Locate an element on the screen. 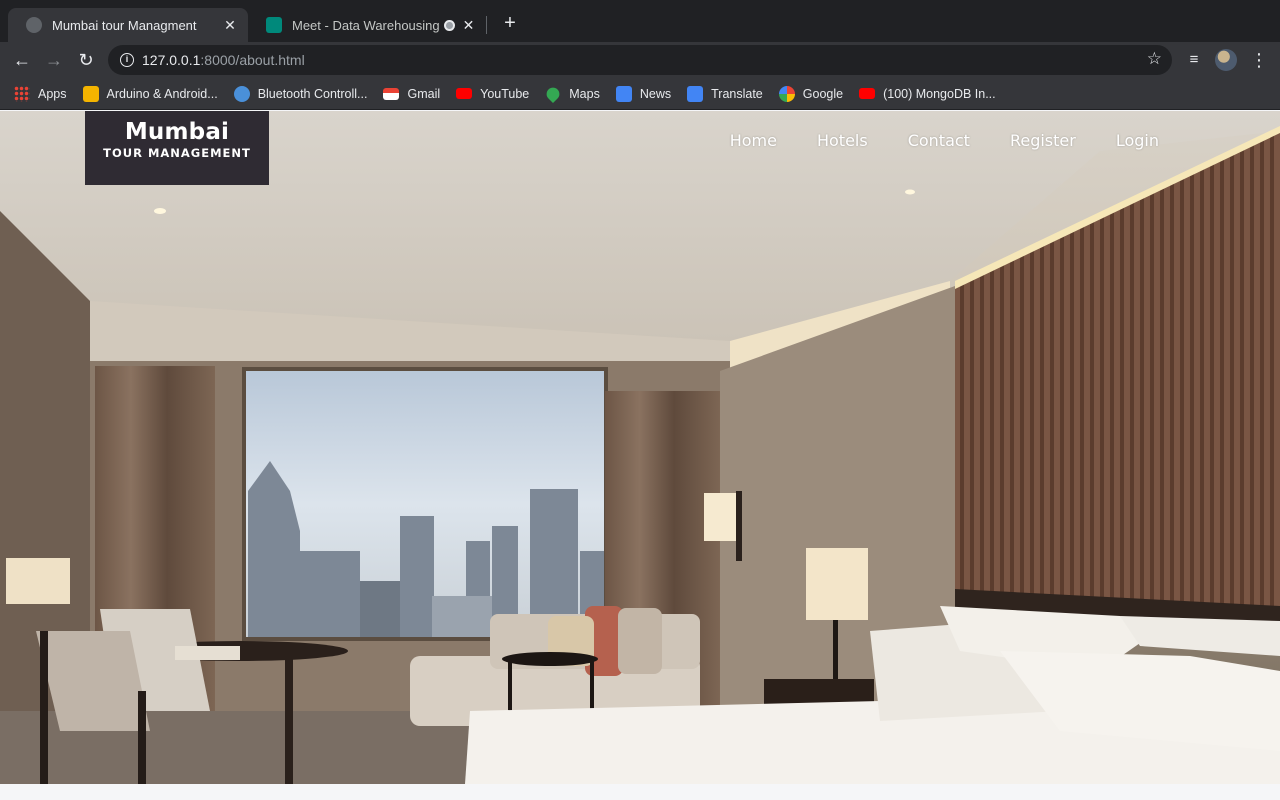 Image resolution: width=1280 pixels, height=800 pixels. url-host: 127.0.0.1 is located at coordinates (171, 60).